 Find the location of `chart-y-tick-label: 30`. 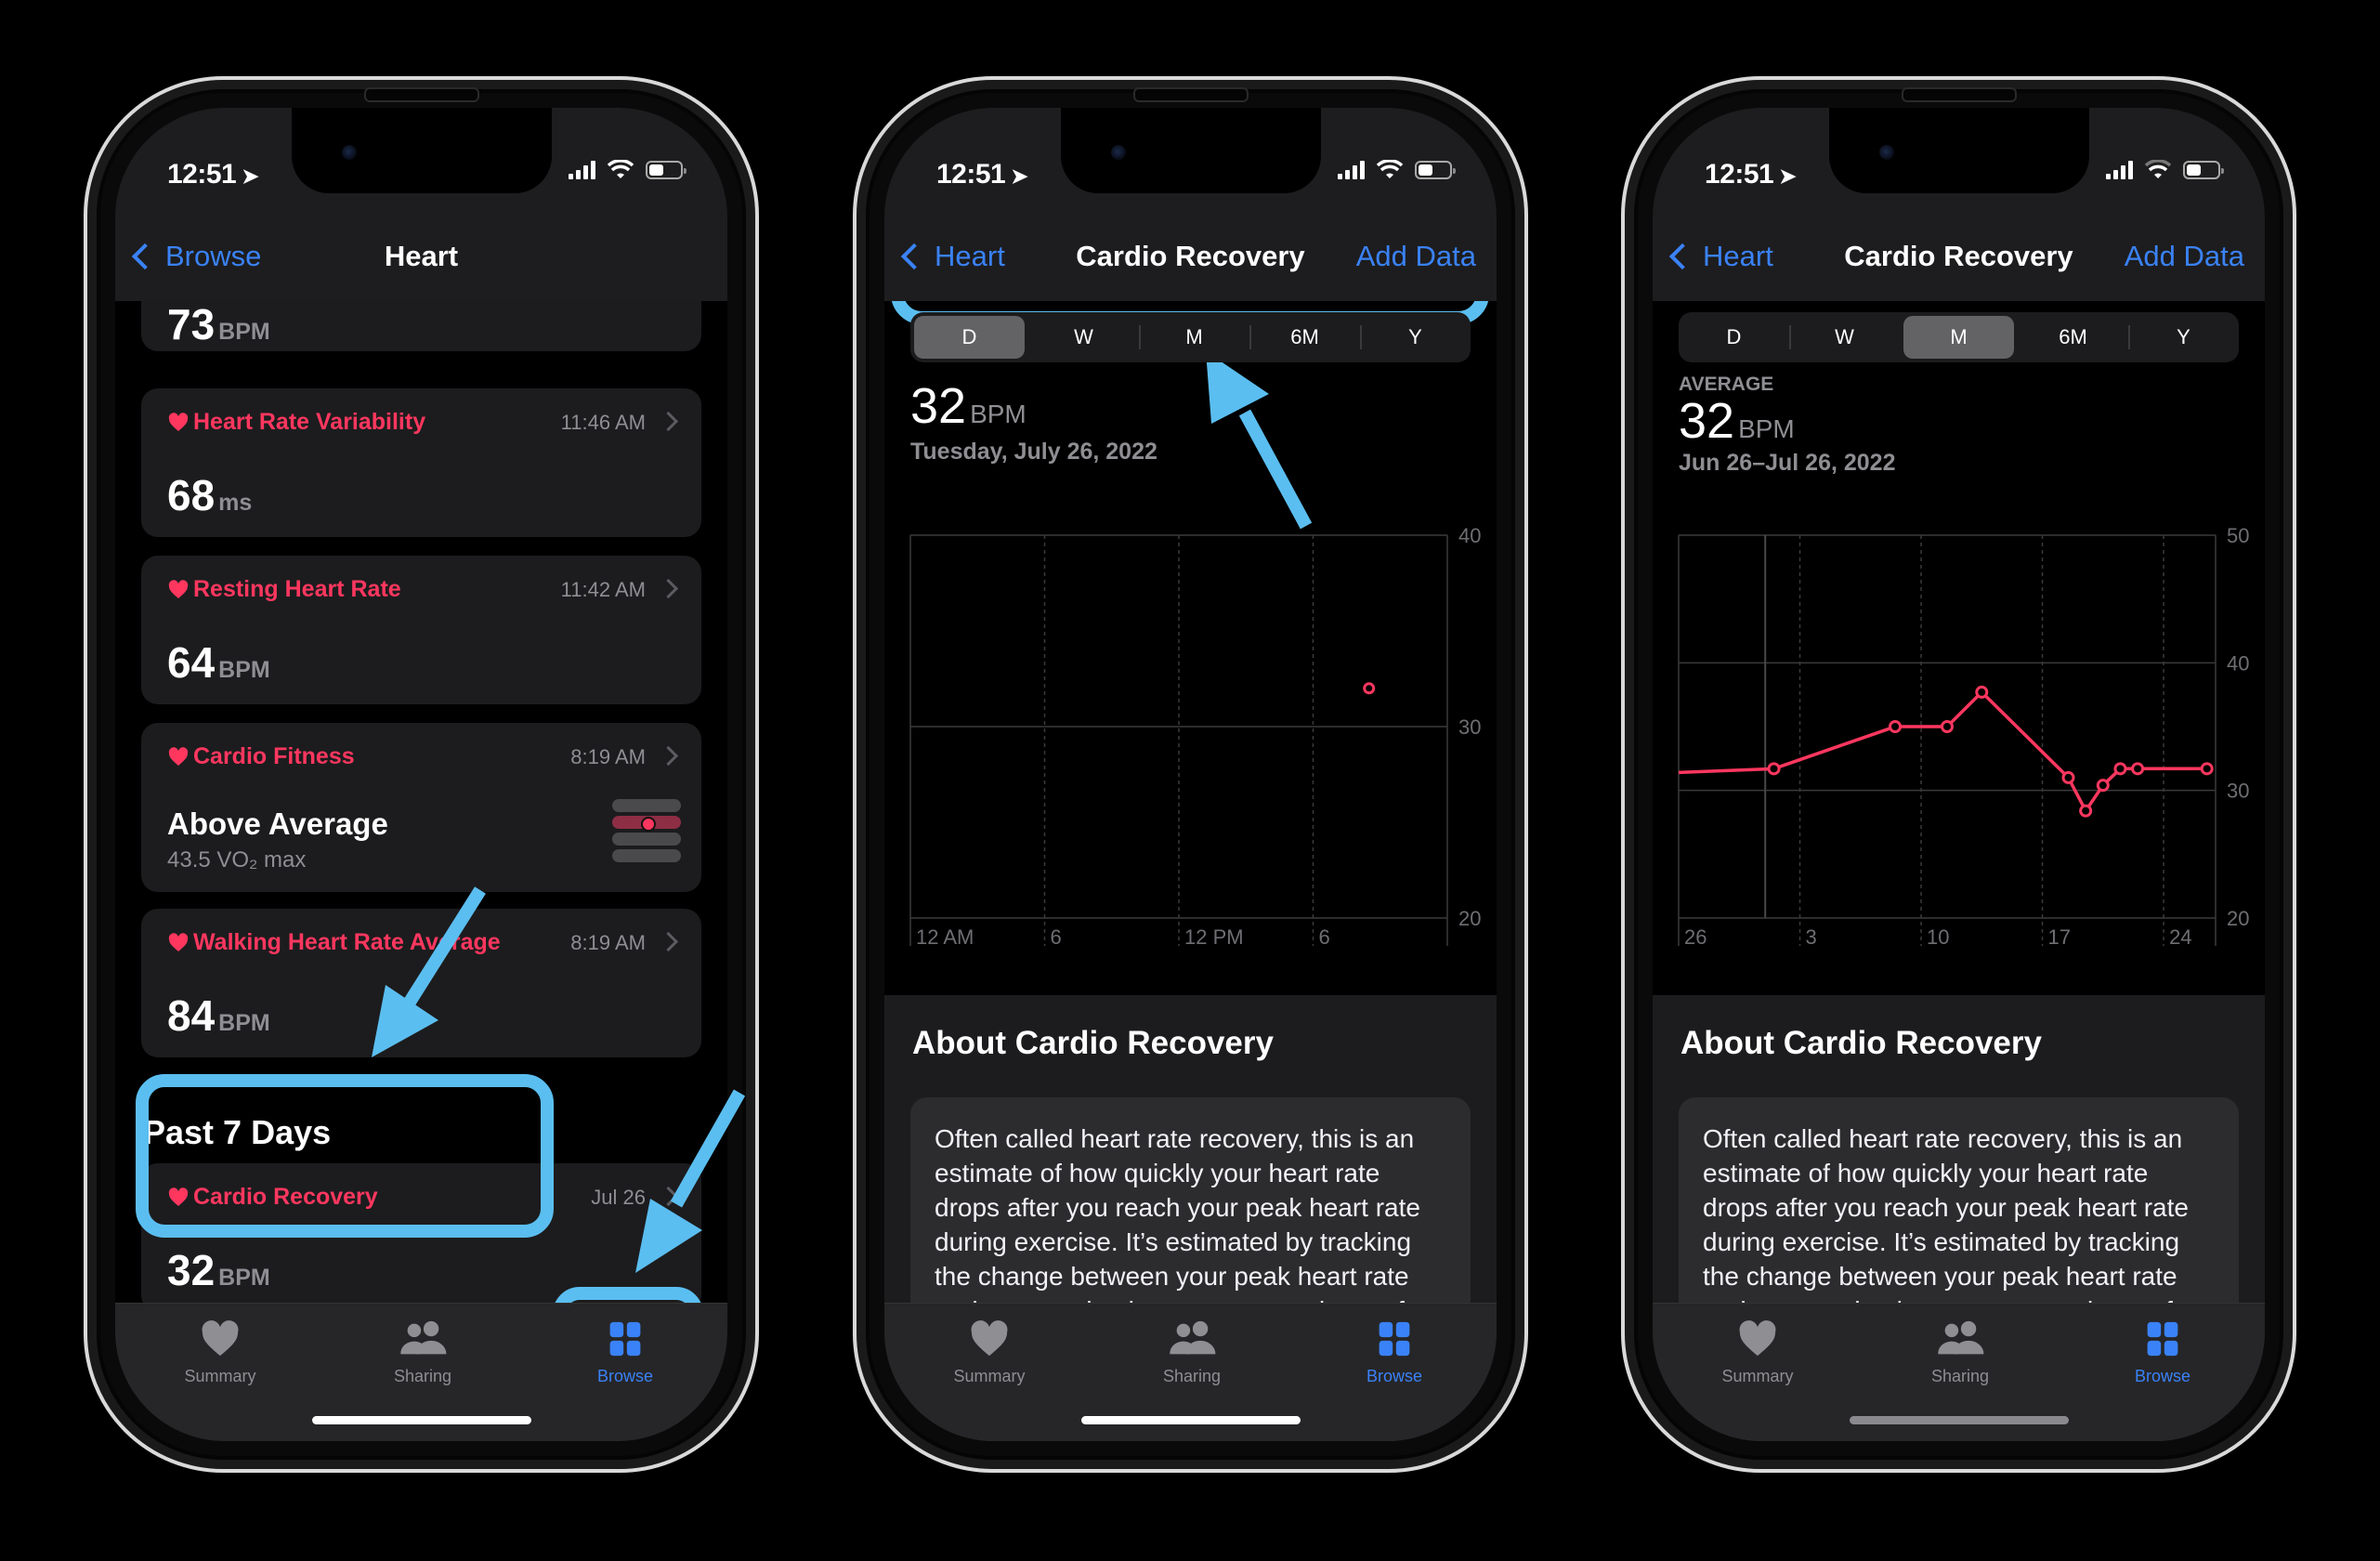

chart-y-tick-label: 30 is located at coordinates (2238, 792).